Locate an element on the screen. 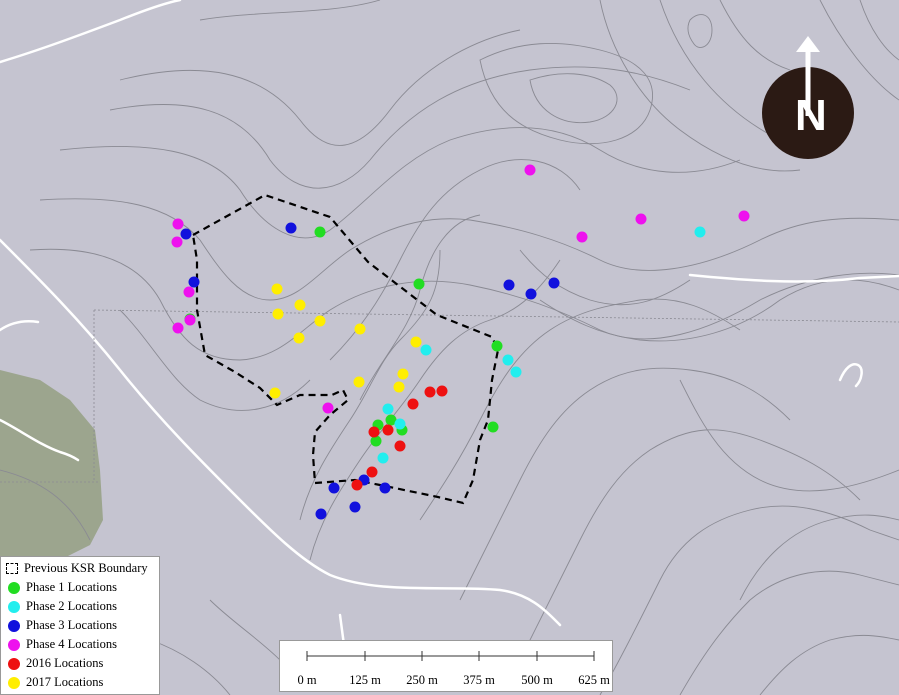  scale-label: 500 m is located at coordinates (537, 680).